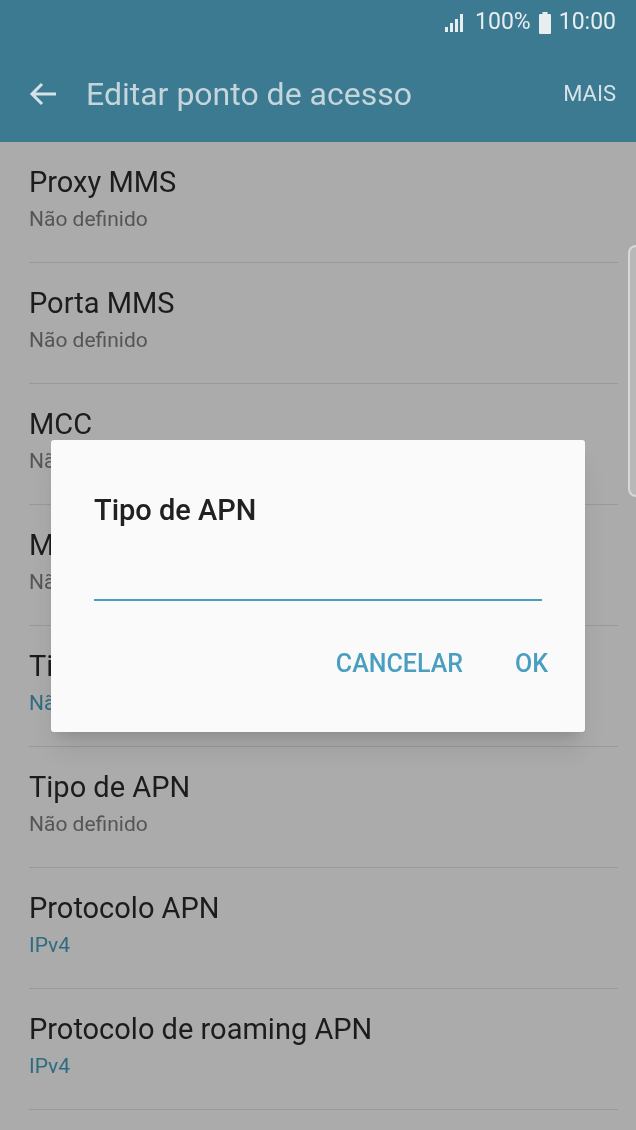 This screenshot has width=636, height=1130. Describe the element at coordinates (102, 303) in the screenshot. I see `setting-title: Porta MMS` at that location.